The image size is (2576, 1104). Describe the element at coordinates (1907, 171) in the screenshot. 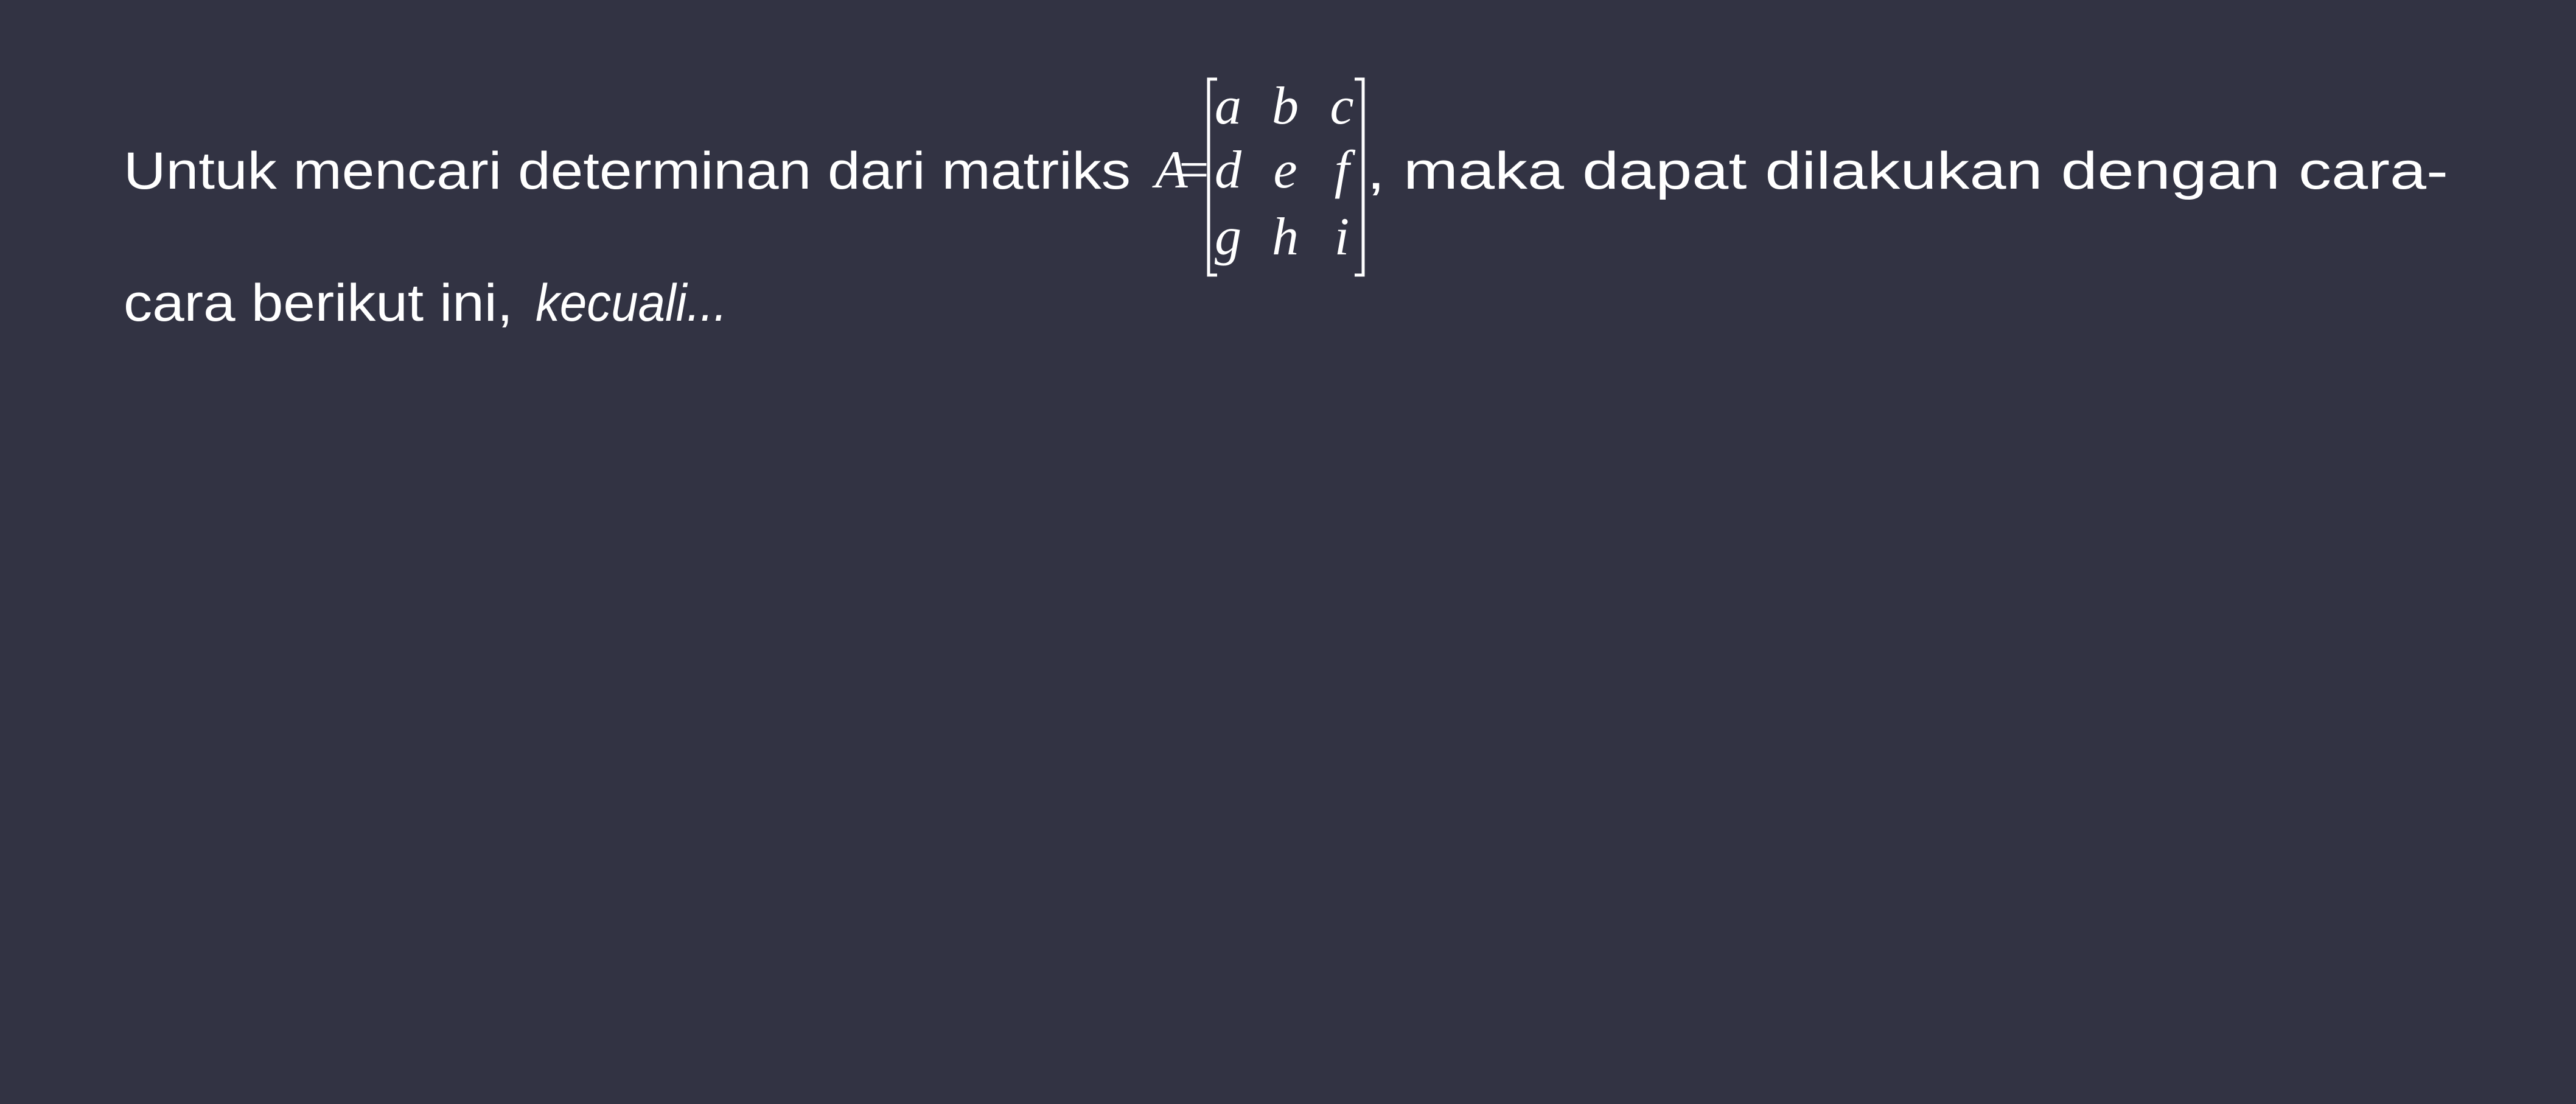

I see `question-text-line1-end: , maka dapat dilakukan dengan cara-` at that location.